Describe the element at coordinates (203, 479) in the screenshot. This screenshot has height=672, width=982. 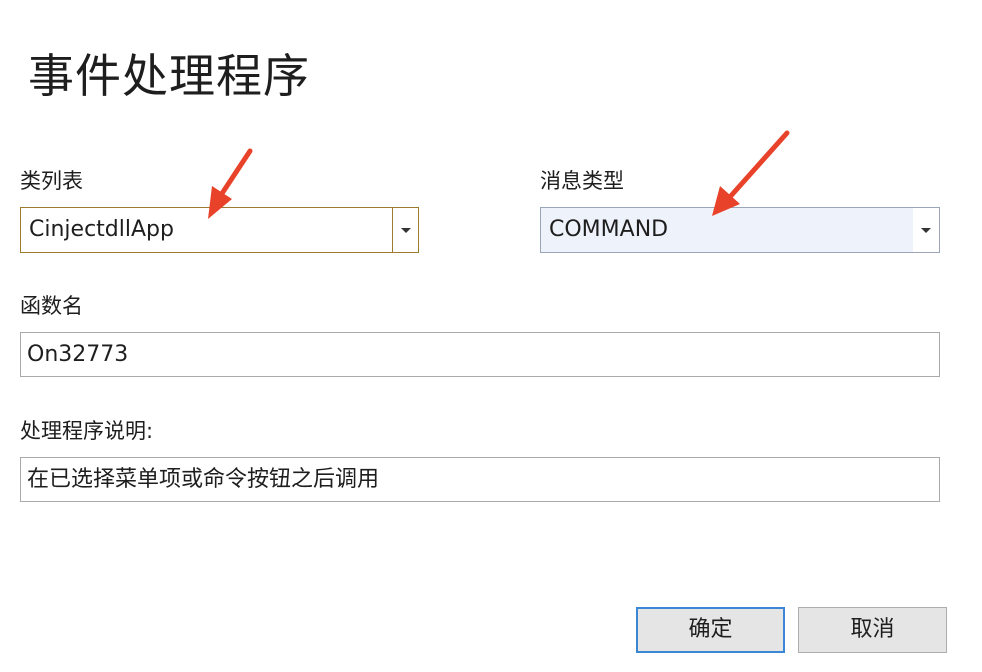
I see `handler-description-value: 在已选择菜单项或命令按钮之后调用` at that location.